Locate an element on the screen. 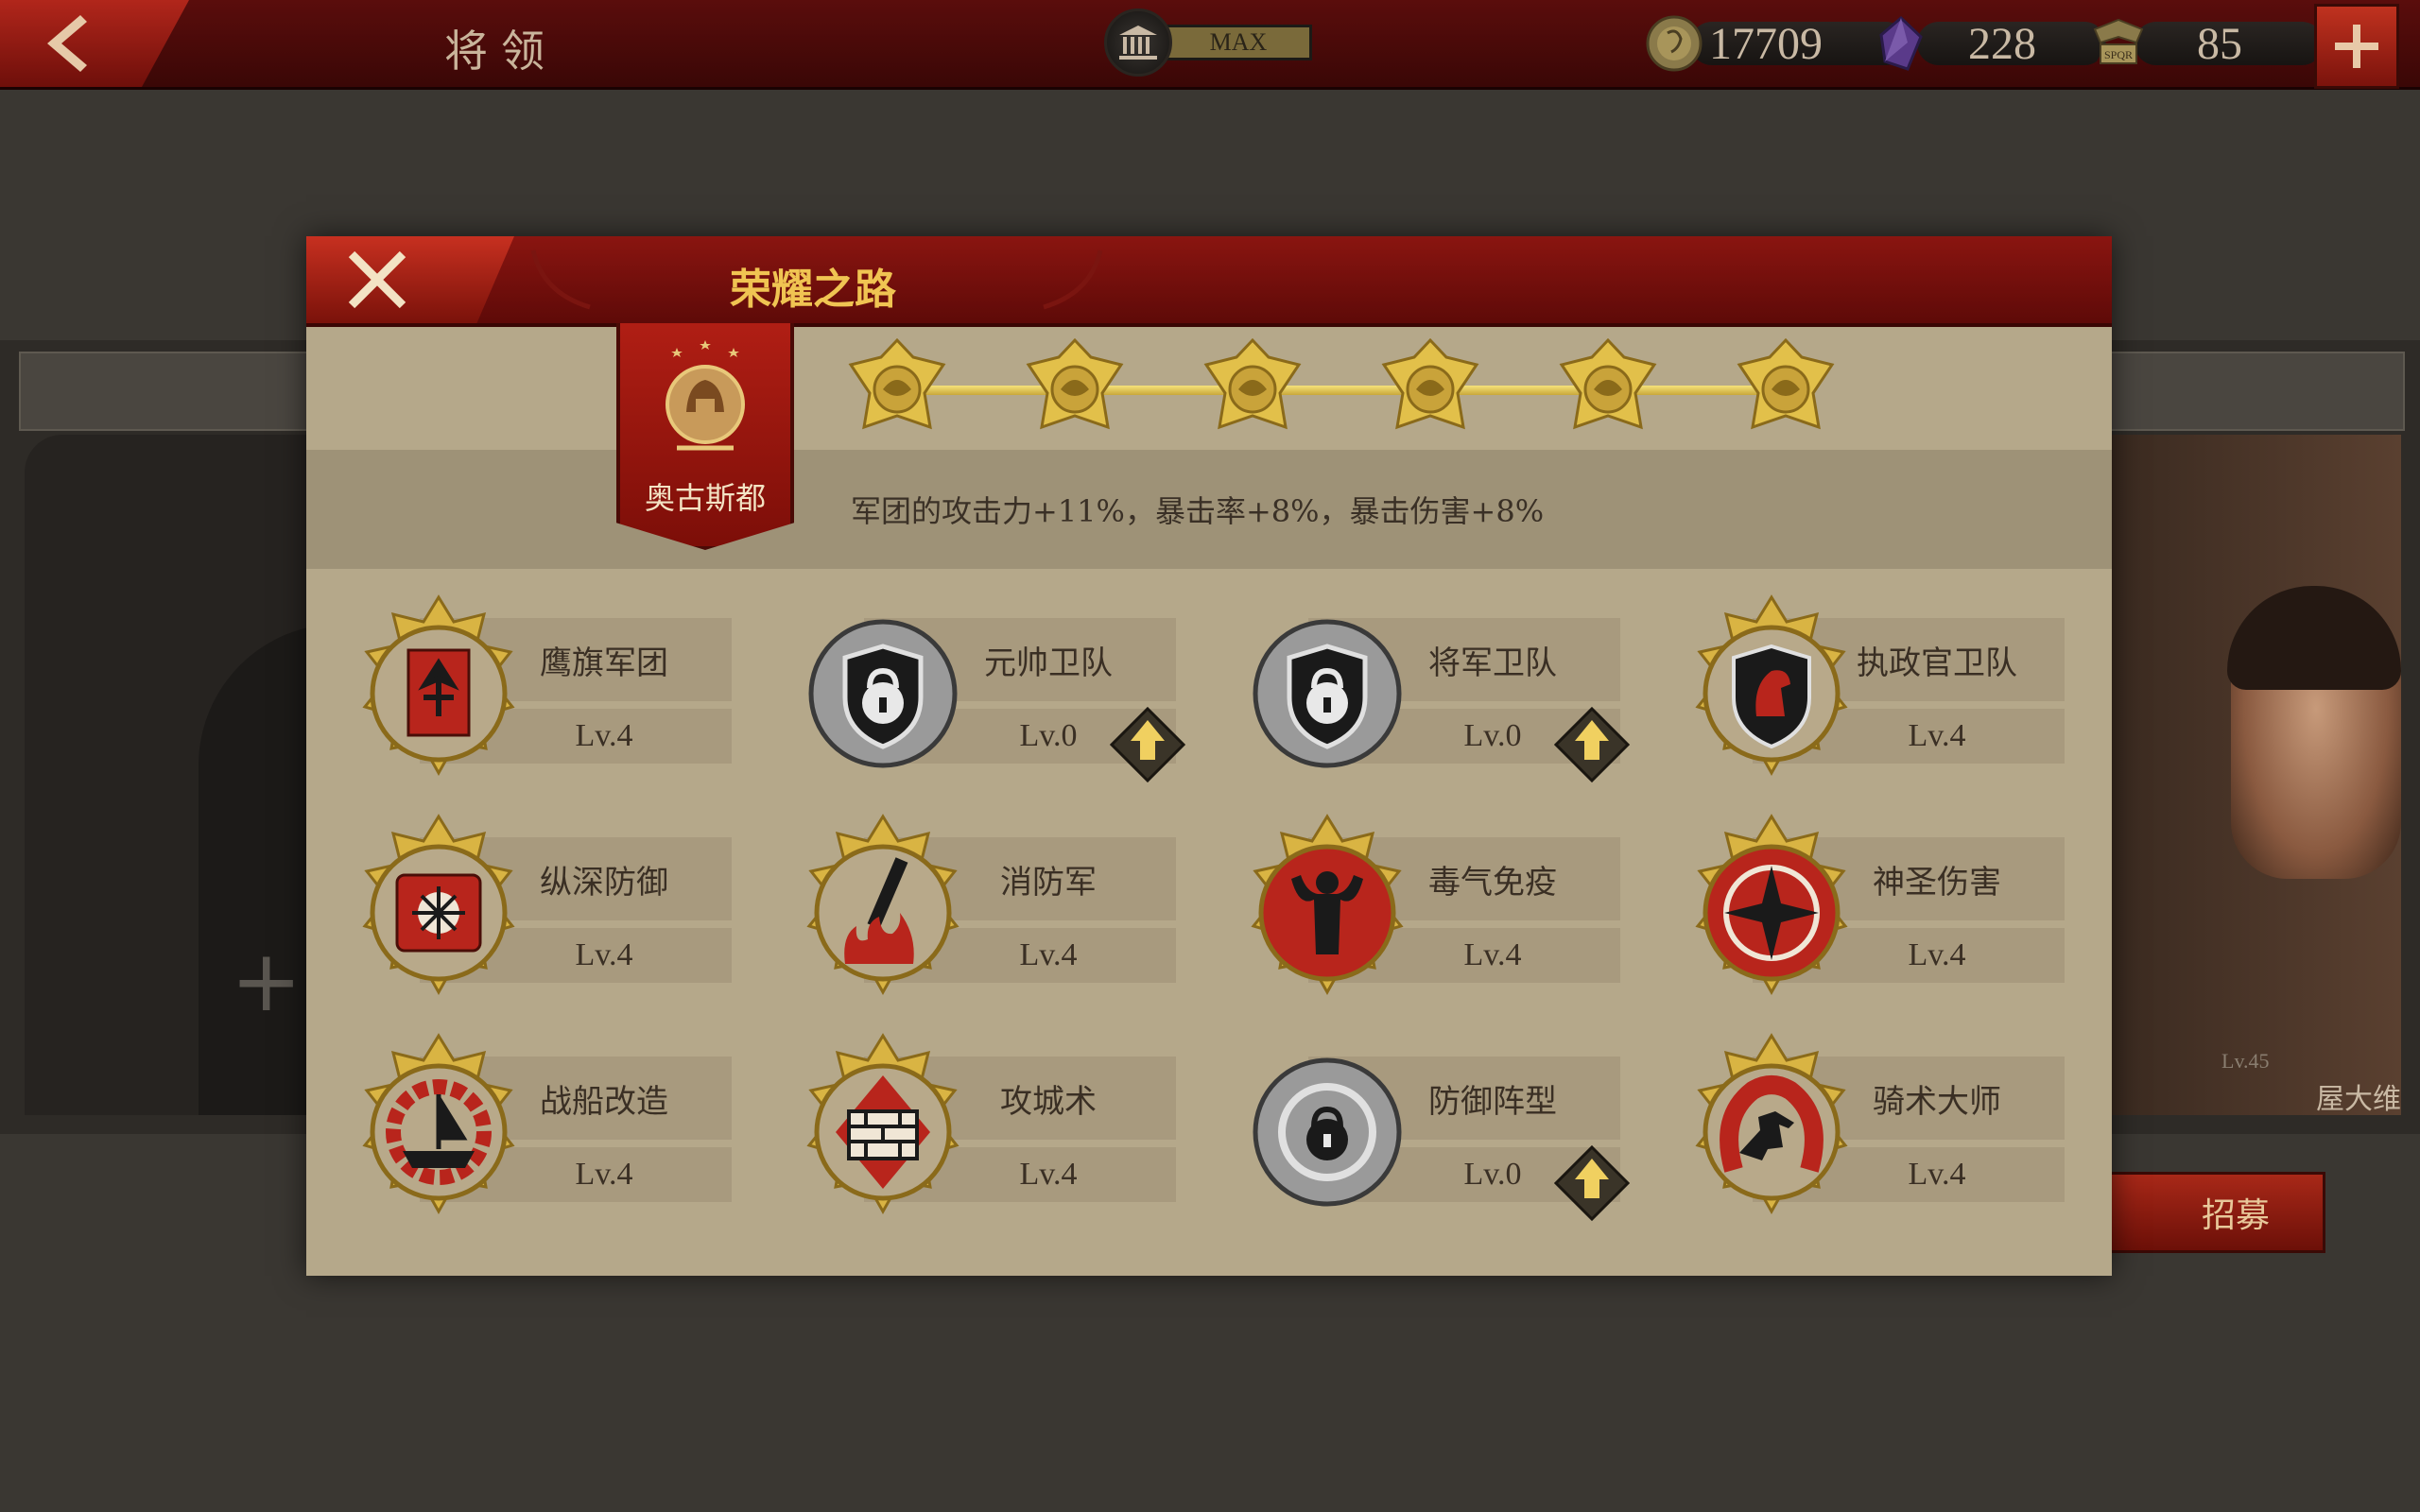 Image resolution: width=2420 pixels, height=1512 pixels. skill-item: 鹰旗军团 Lv.4 is located at coordinates (538, 685).